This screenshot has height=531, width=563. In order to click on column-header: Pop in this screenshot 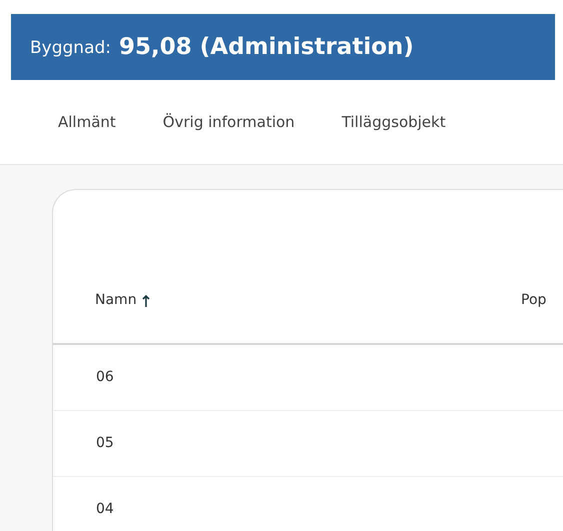, I will do `click(533, 300)`.